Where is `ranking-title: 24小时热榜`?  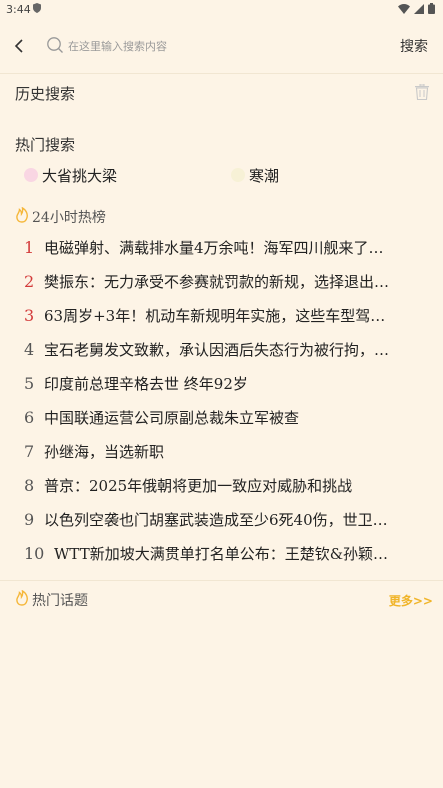
ranking-title: 24小时热榜 is located at coordinates (69, 218).